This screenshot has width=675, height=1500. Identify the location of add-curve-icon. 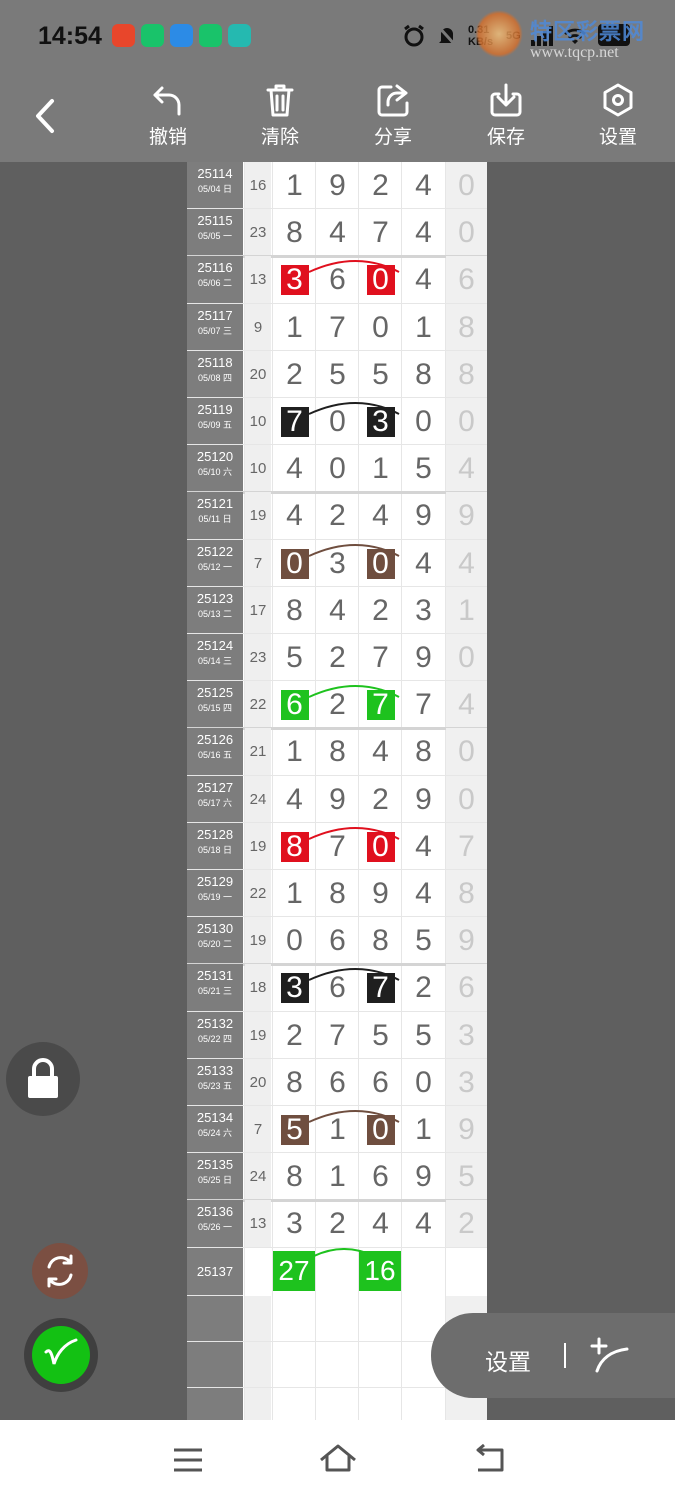
(611, 1355).